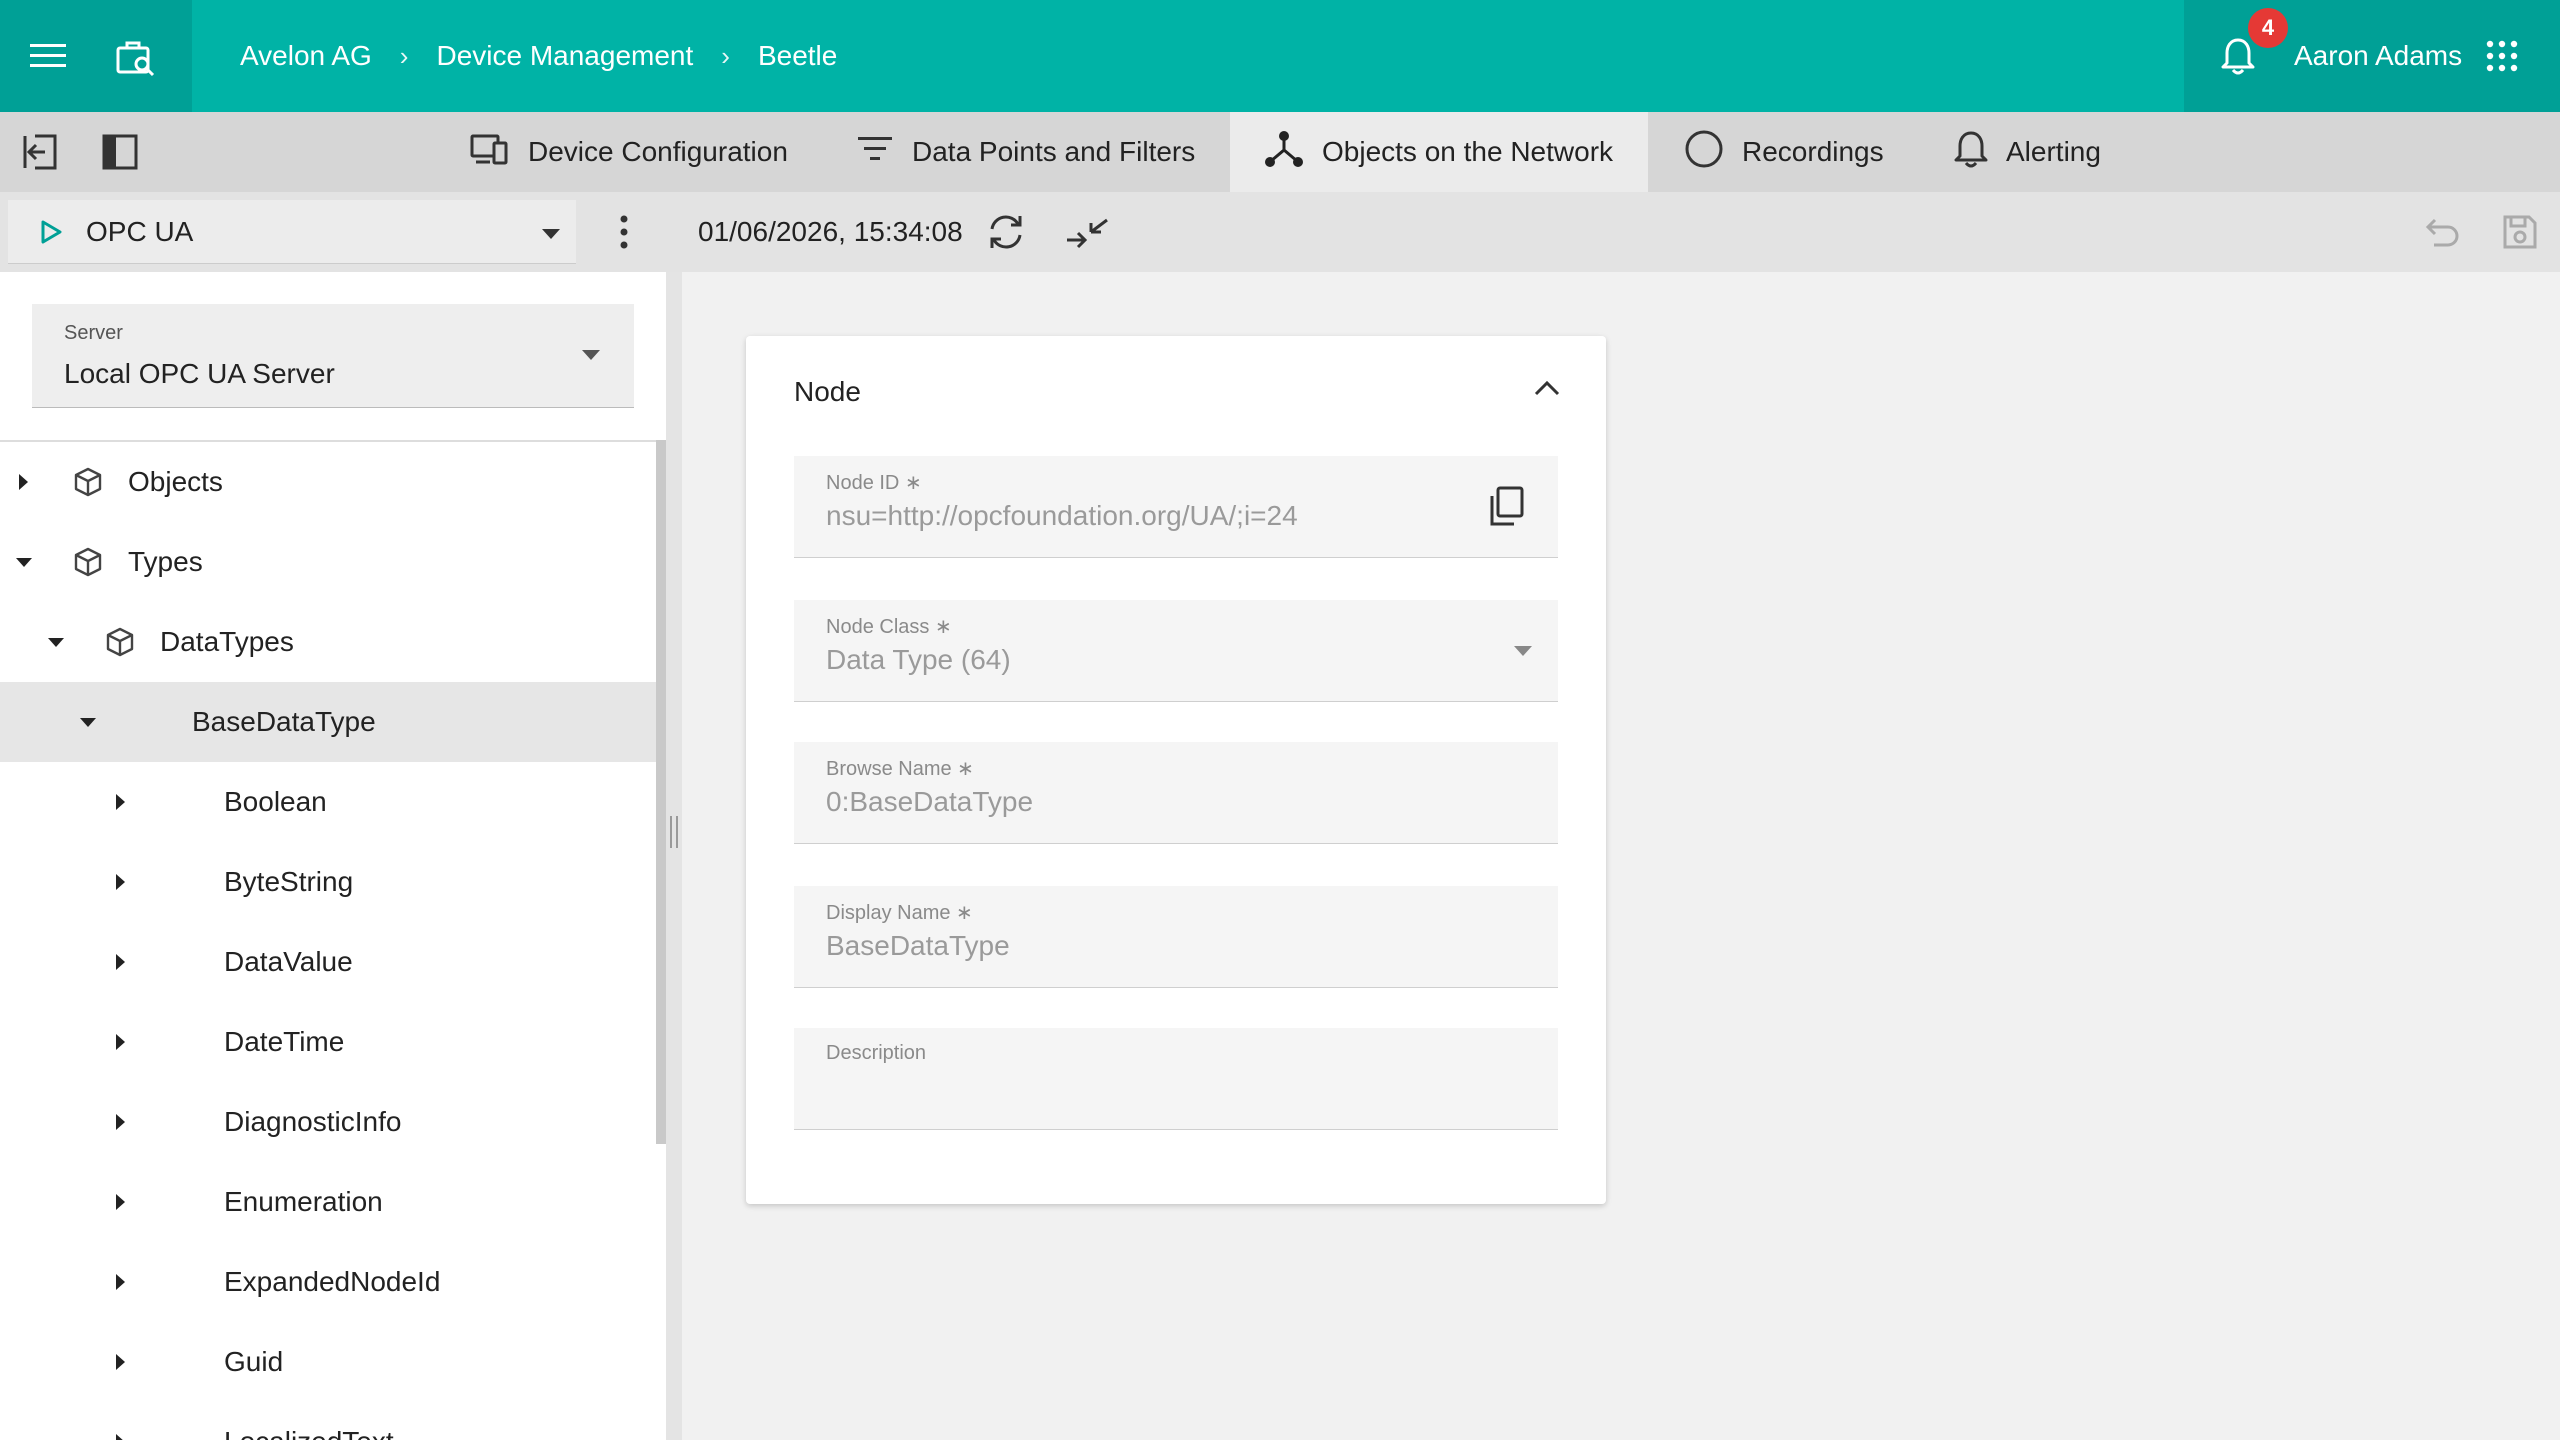 This screenshot has height=1440, width=2560. I want to click on tree-item-datetime: DateTime, so click(328, 1042).